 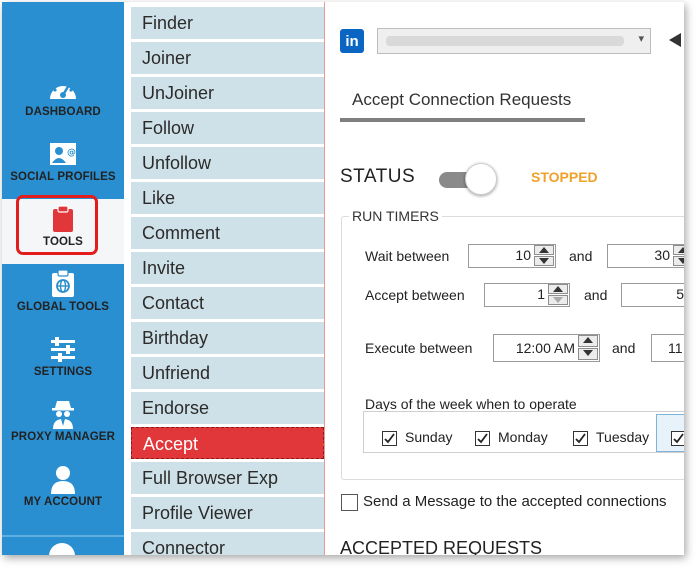 What do you see at coordinates (462, 106) in the screenshot?
I see `tab-accept-connection-requests: Accept Connection Requests` at bounding box center [462, 106].